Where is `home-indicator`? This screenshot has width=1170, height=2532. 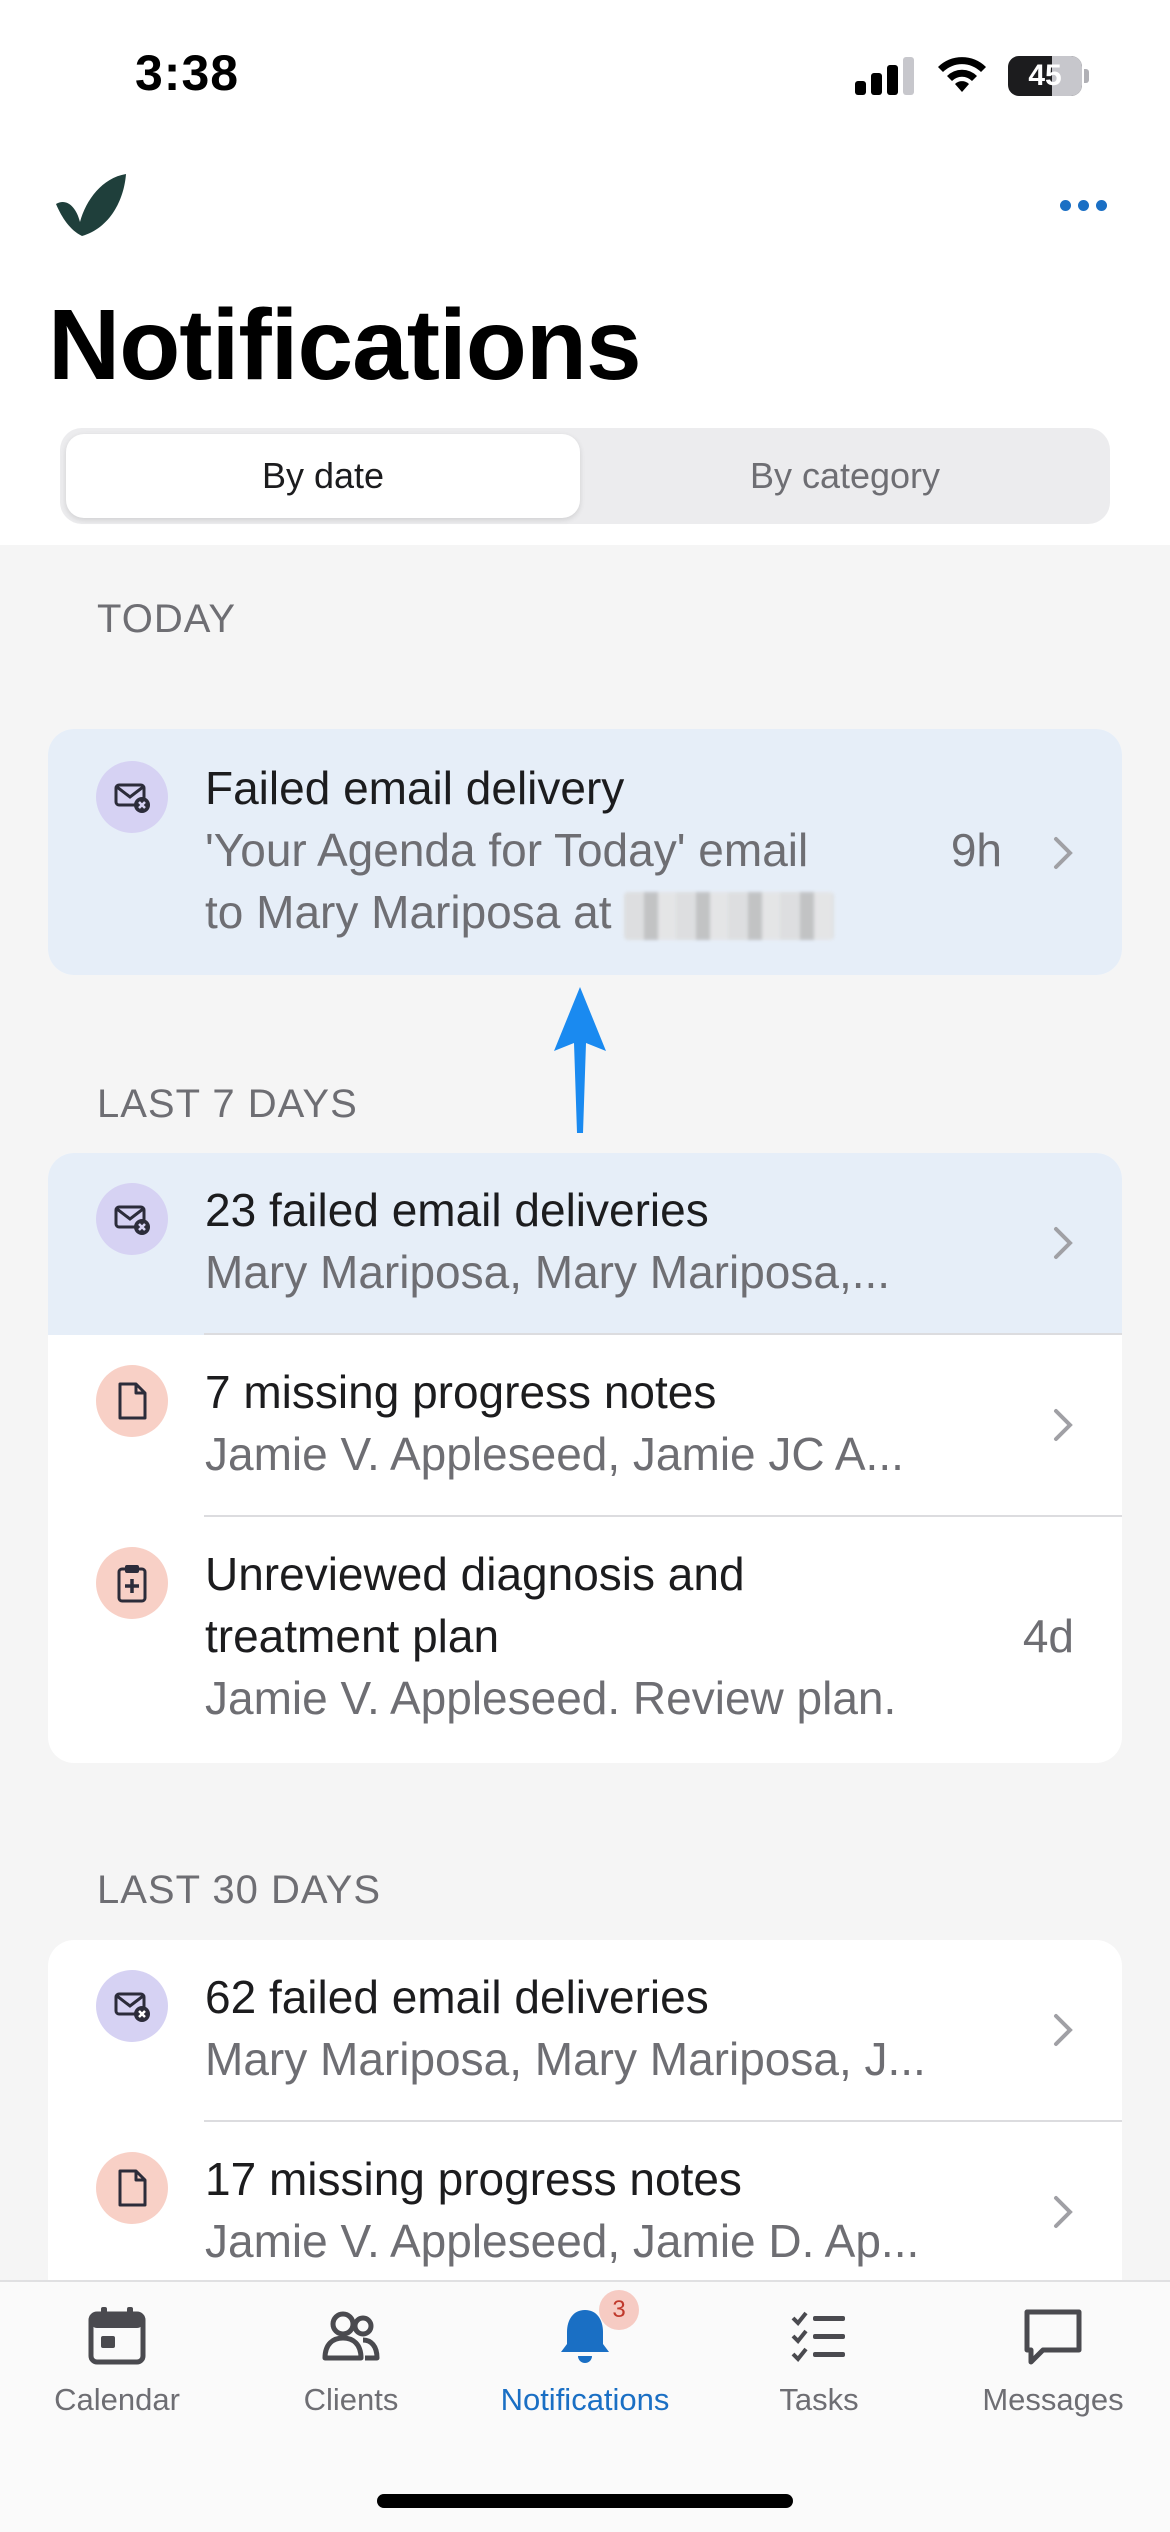
home-indicator is located at coordinates (585, 2501).